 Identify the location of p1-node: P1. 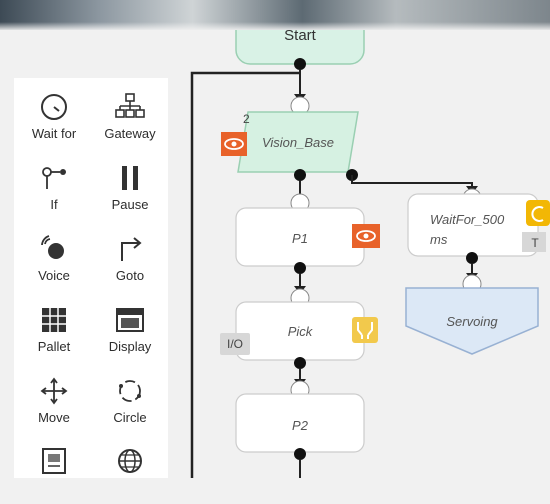
(300, 237).